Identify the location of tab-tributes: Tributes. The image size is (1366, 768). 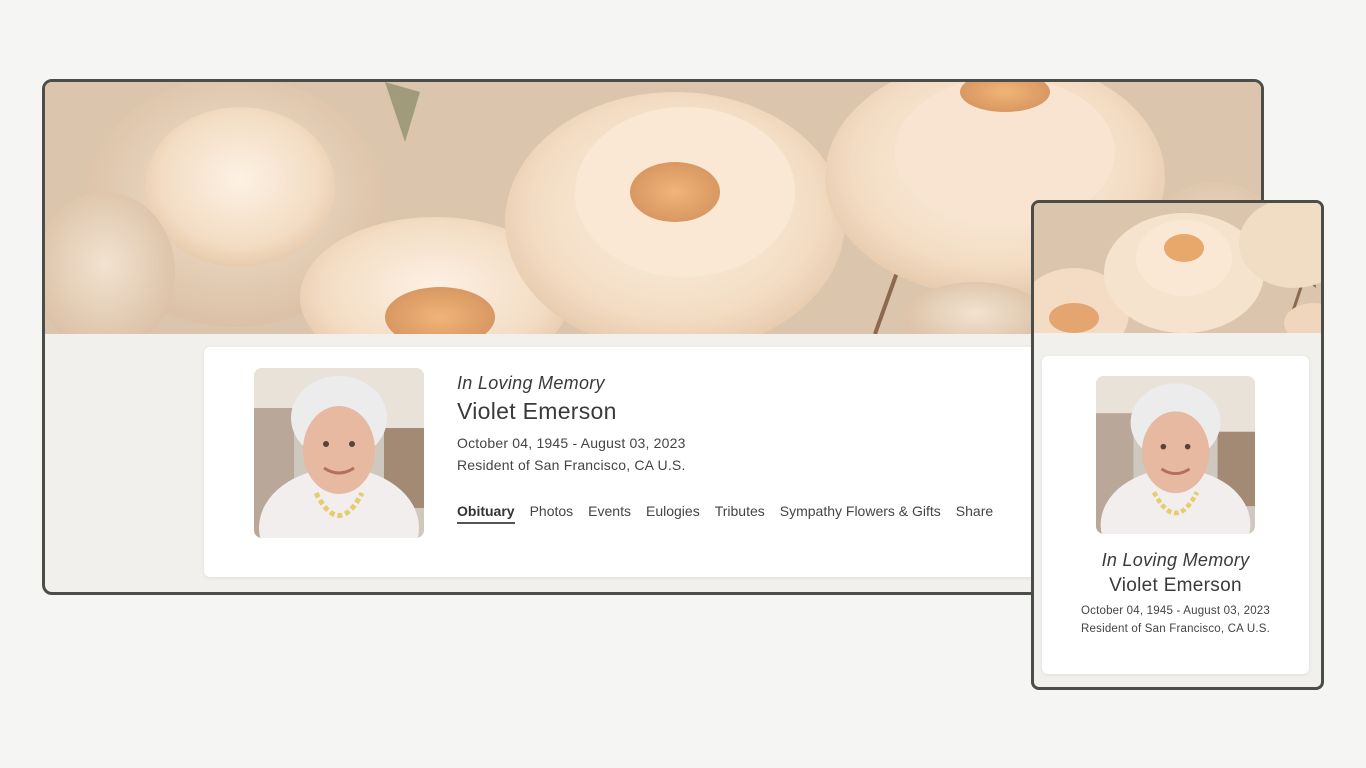
(740, 513).